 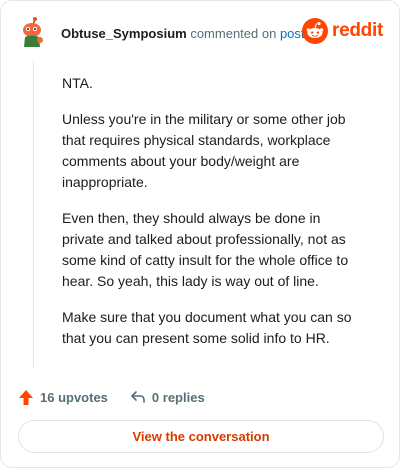 I want to click on snoo-avatar-icon, so click(x=34, y=33).